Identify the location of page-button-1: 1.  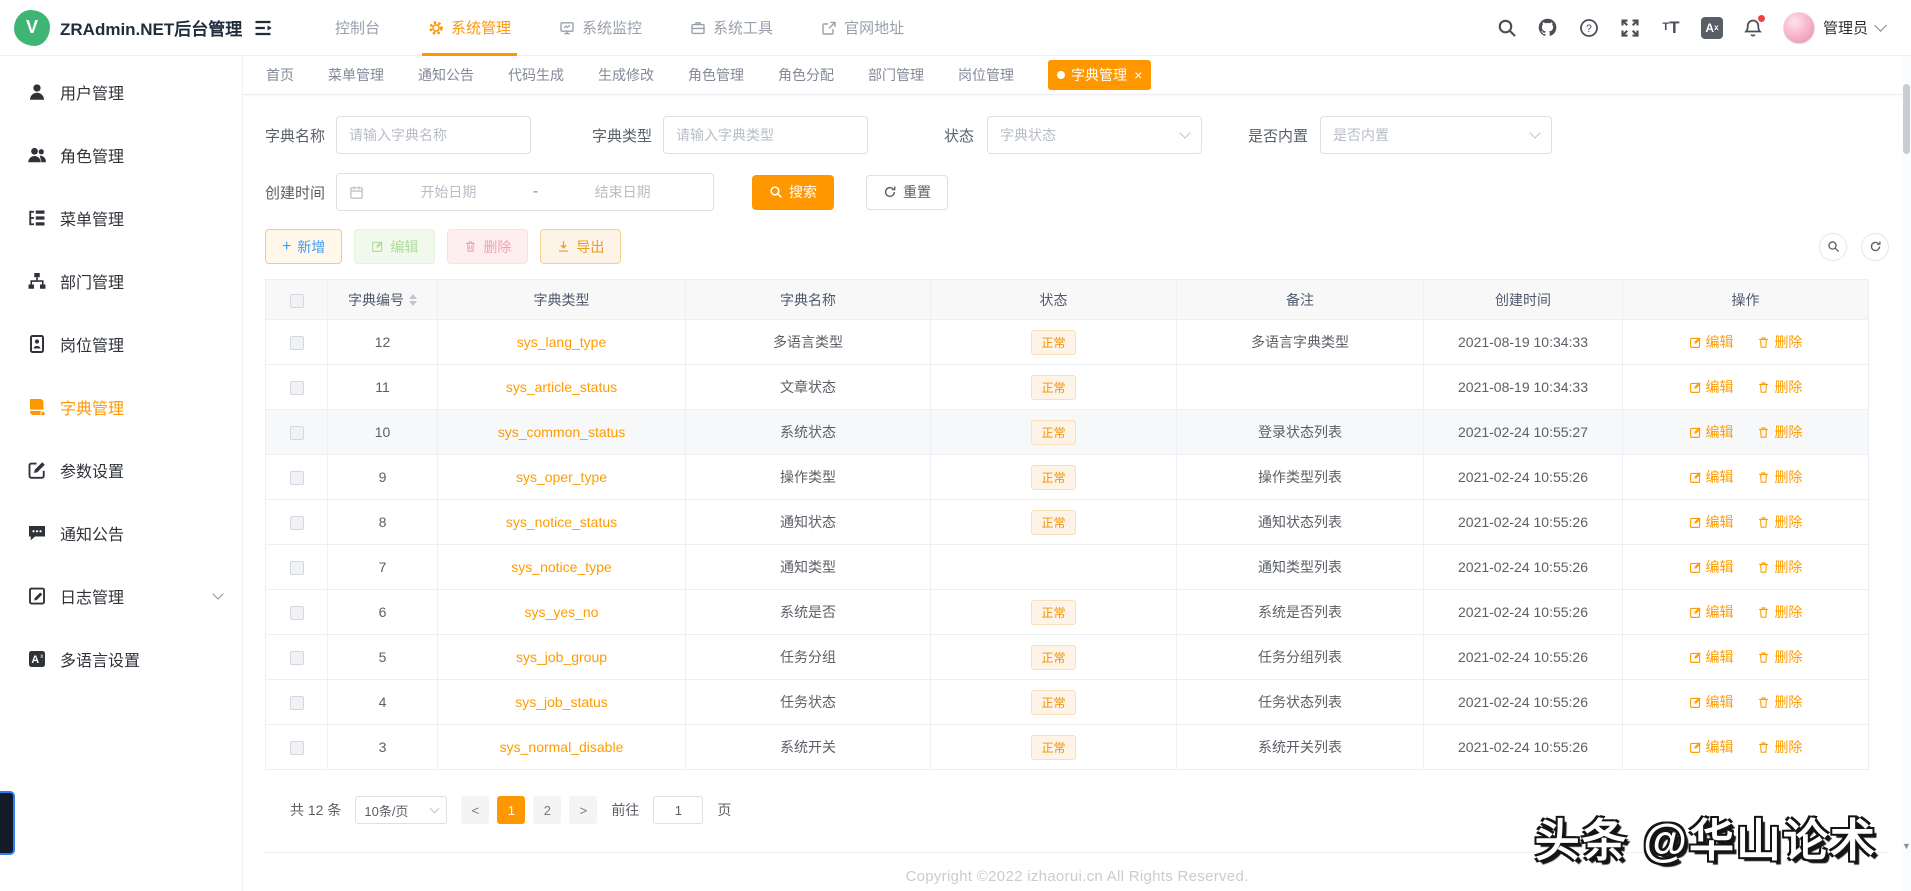
(511, 810).